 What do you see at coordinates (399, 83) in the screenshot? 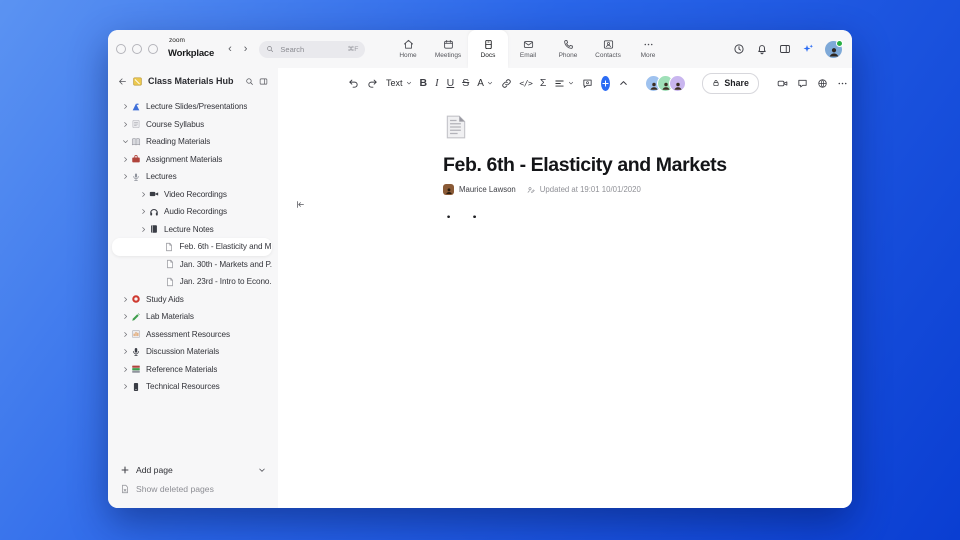
I see `text-style-dropdown: Text` at bounding box center [399, 83].